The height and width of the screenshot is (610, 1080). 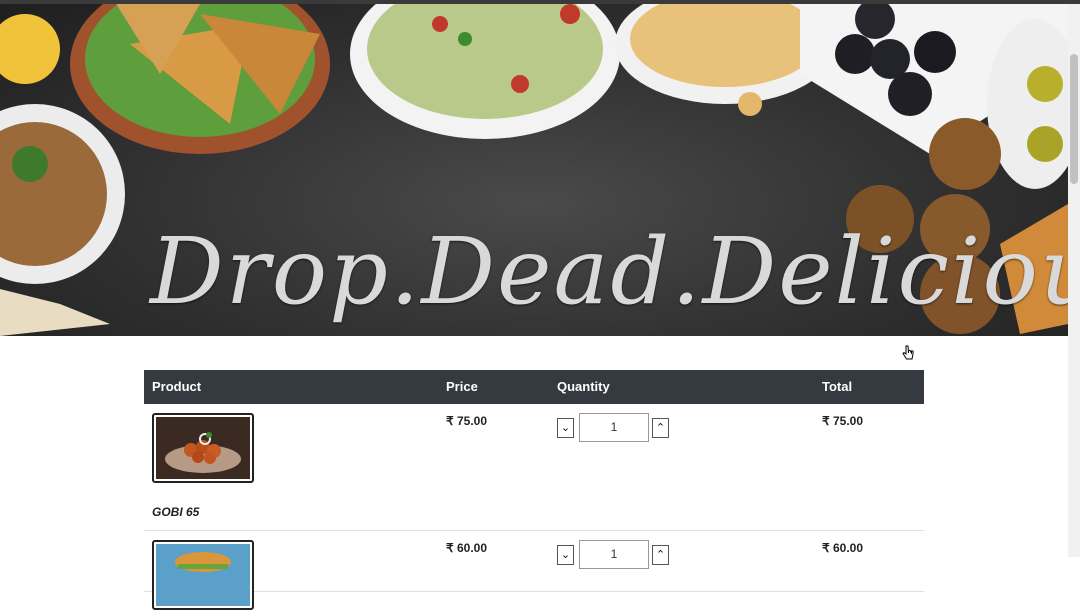 I want to click on table-header: Product Price Quantity Total, so click(x=534, y=387).